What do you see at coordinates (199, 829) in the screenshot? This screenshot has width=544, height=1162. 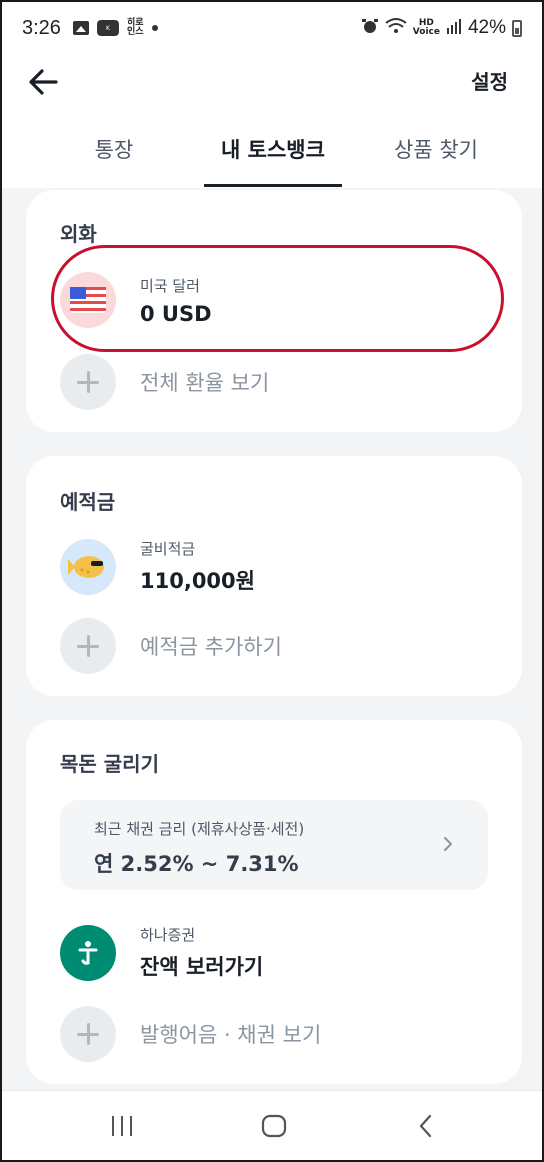 I see `bond-rate-subtitle: 최근 채권 금리 (제휴사상품·세전)` at bounding box center [199, 829].